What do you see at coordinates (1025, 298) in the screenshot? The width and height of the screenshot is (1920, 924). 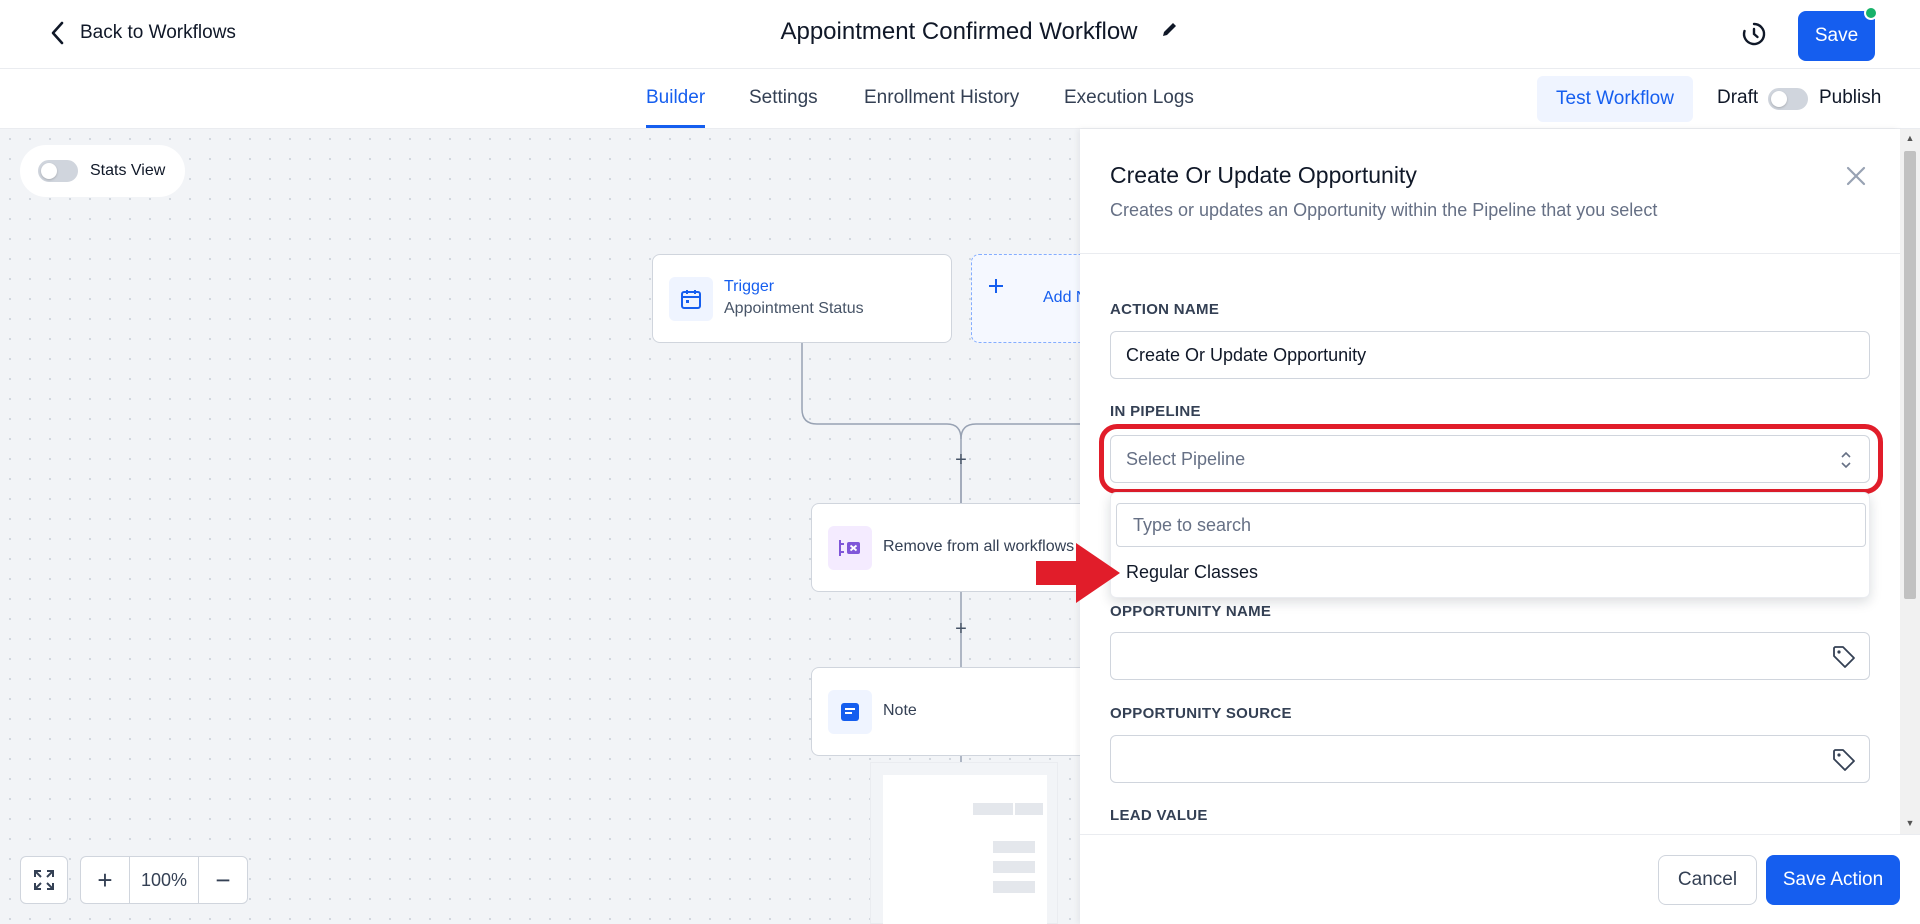 I see `add-new-trigger-node: Add N` at bounding box center [1025, 298].